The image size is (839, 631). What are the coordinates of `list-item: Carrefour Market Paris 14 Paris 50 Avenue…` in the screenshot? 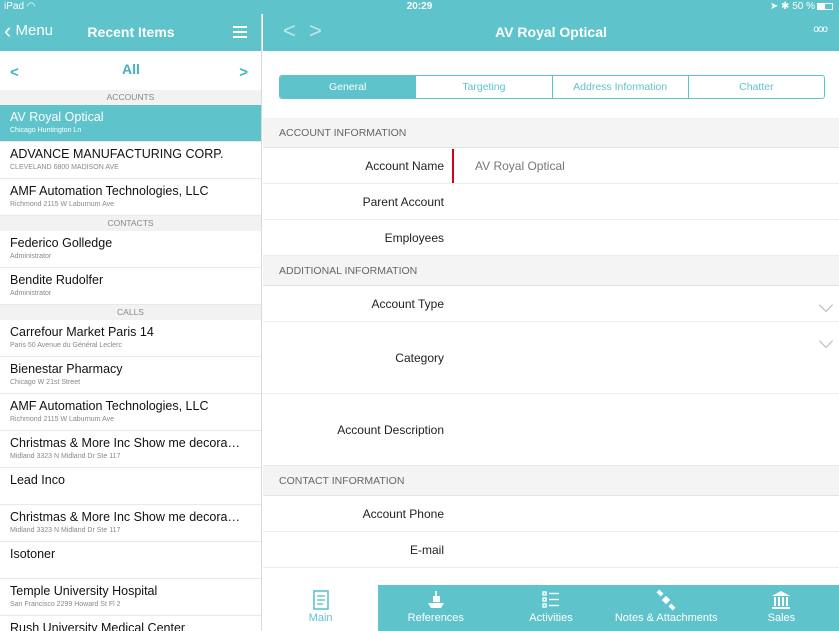 It's located at (130, 338).